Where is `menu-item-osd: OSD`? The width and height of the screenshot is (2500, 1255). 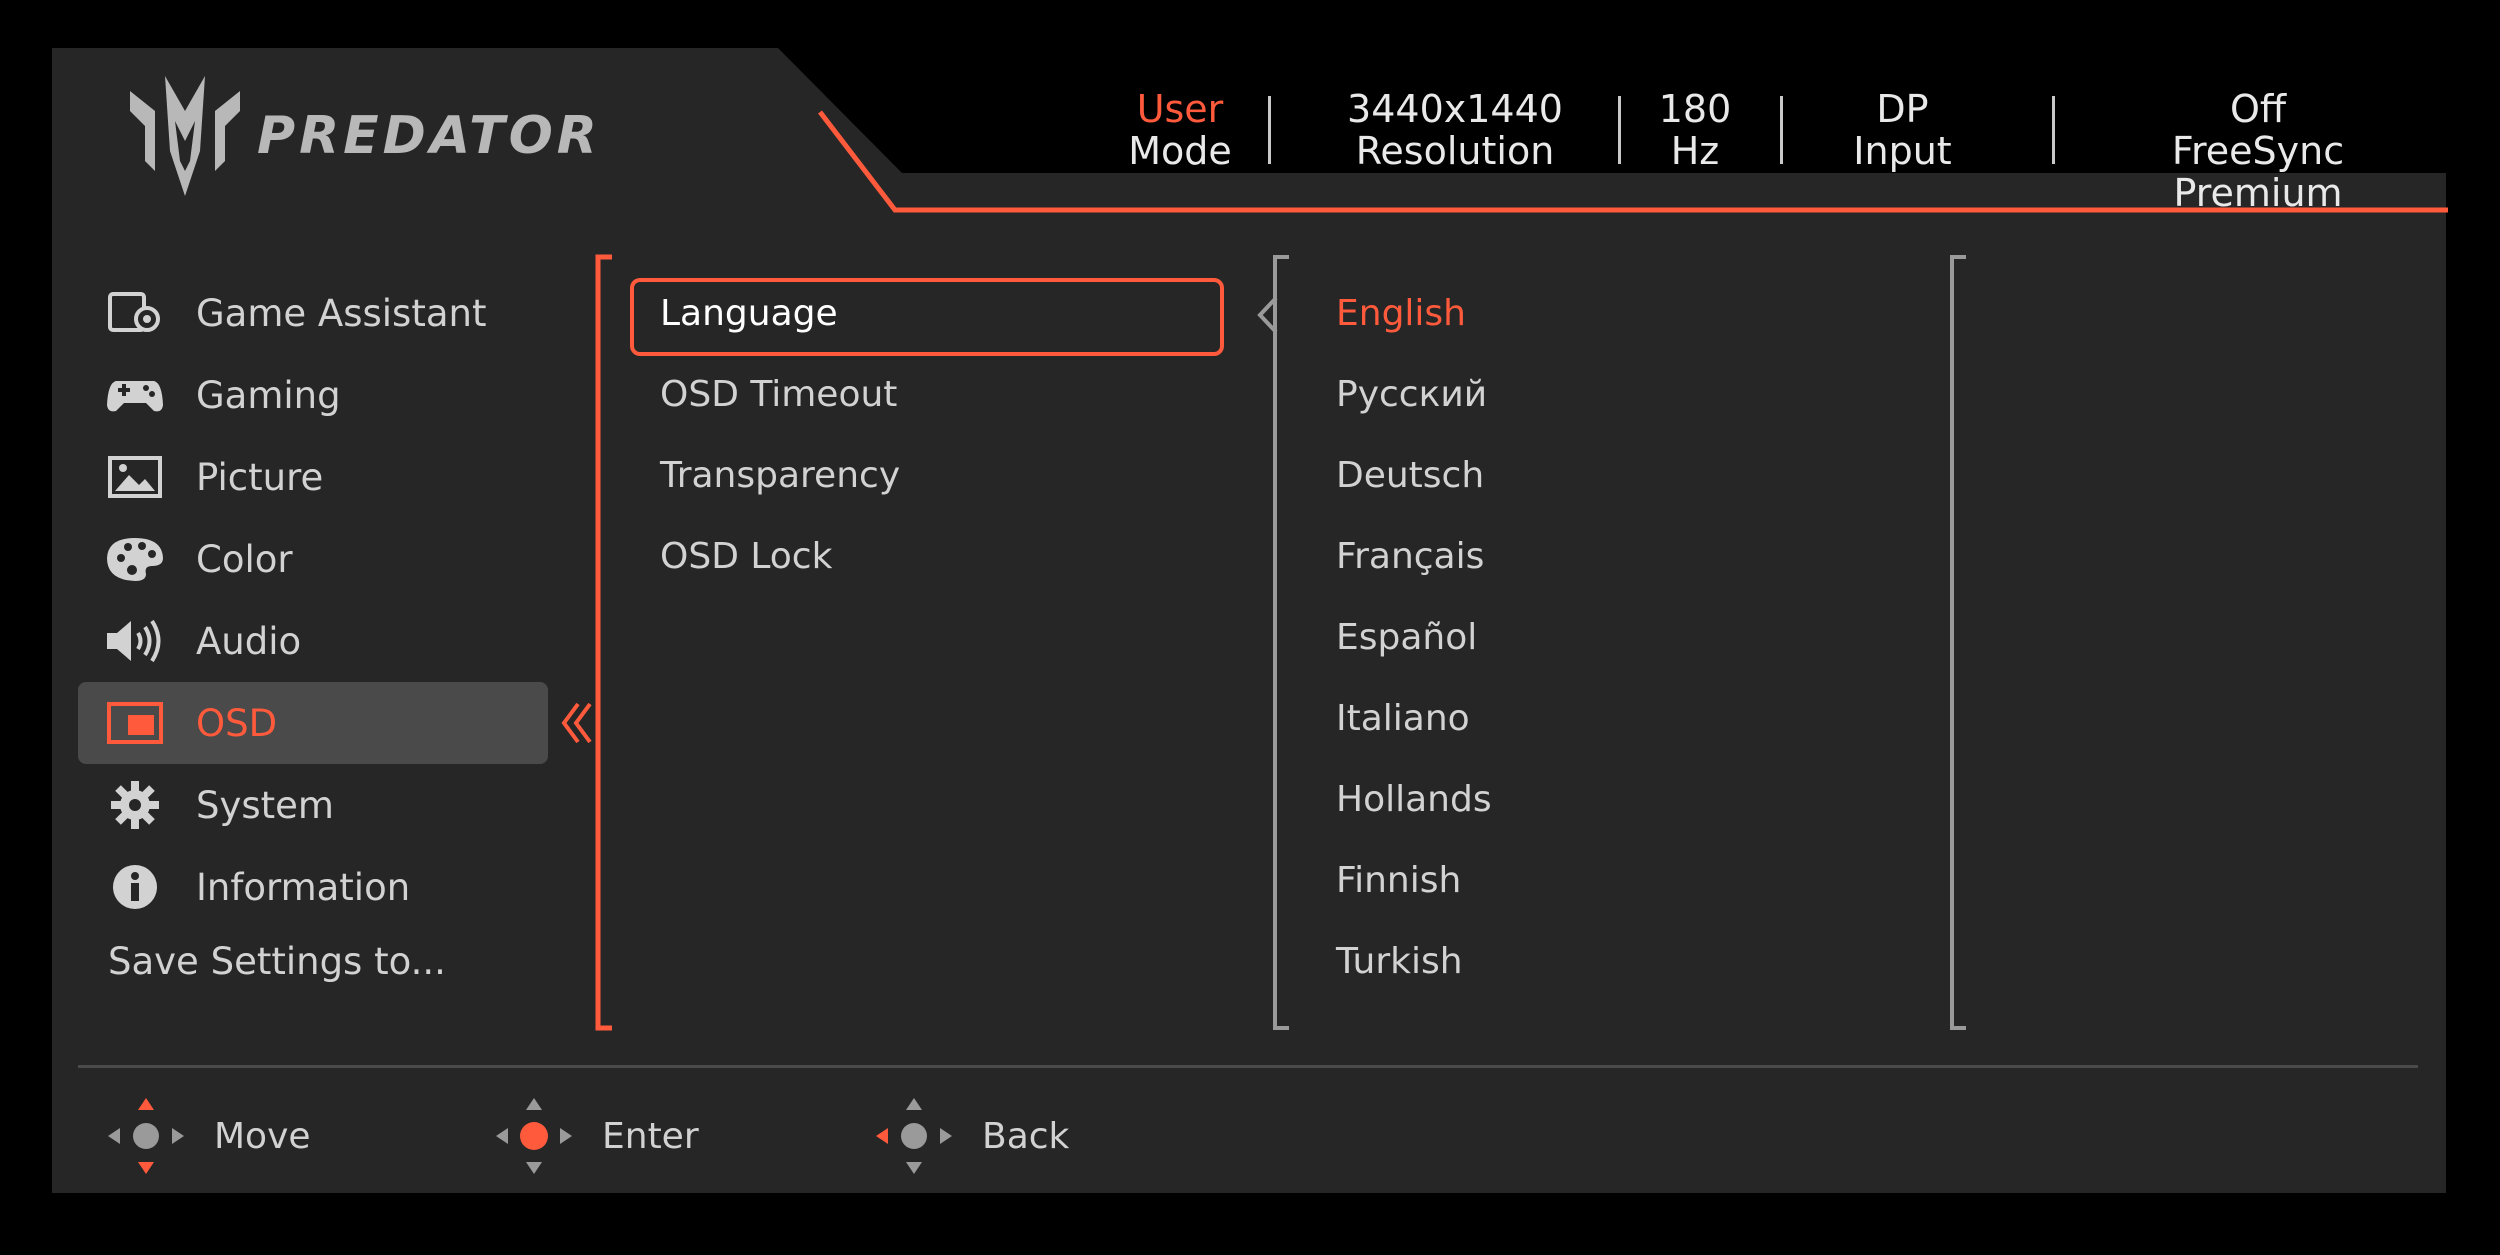 menu-item-osd: OSD is located at coordinates (313, 723).